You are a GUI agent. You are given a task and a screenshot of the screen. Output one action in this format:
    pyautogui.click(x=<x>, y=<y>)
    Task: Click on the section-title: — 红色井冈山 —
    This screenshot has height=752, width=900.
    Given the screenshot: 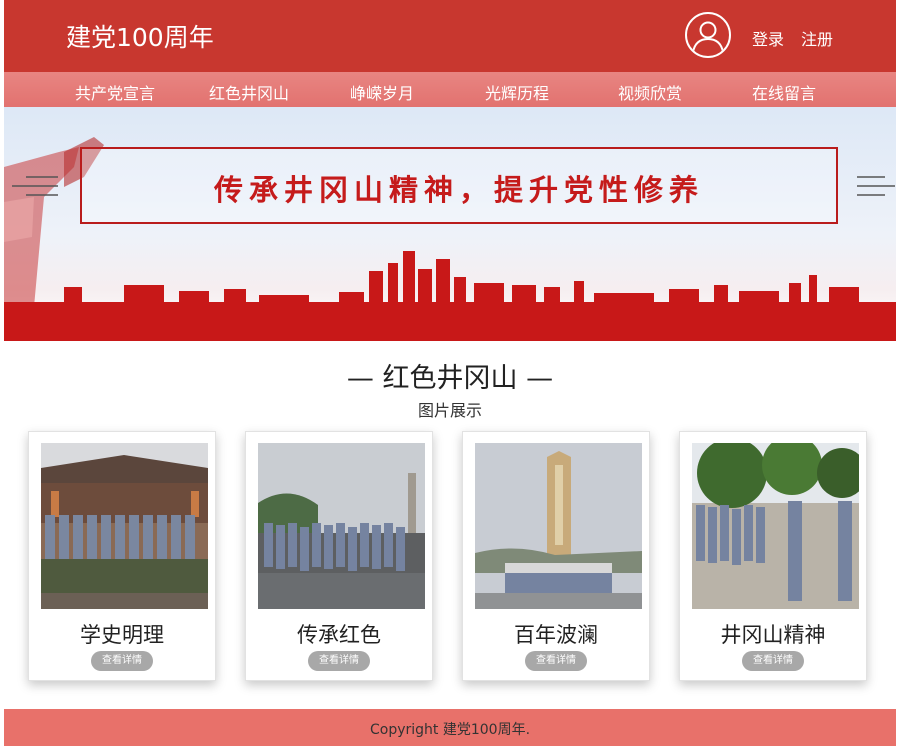 What is the action you would take?
    pyautogui.click(x=450, y=378)
    